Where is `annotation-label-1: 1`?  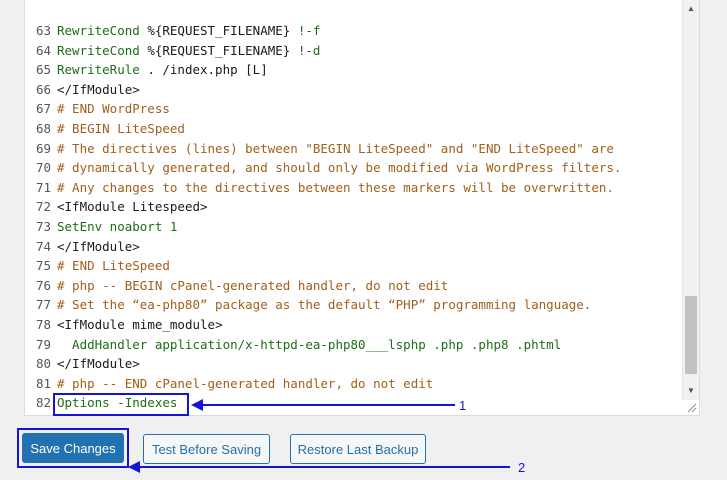
annotation-label-1: 1 is located at coordinates (463, 405).